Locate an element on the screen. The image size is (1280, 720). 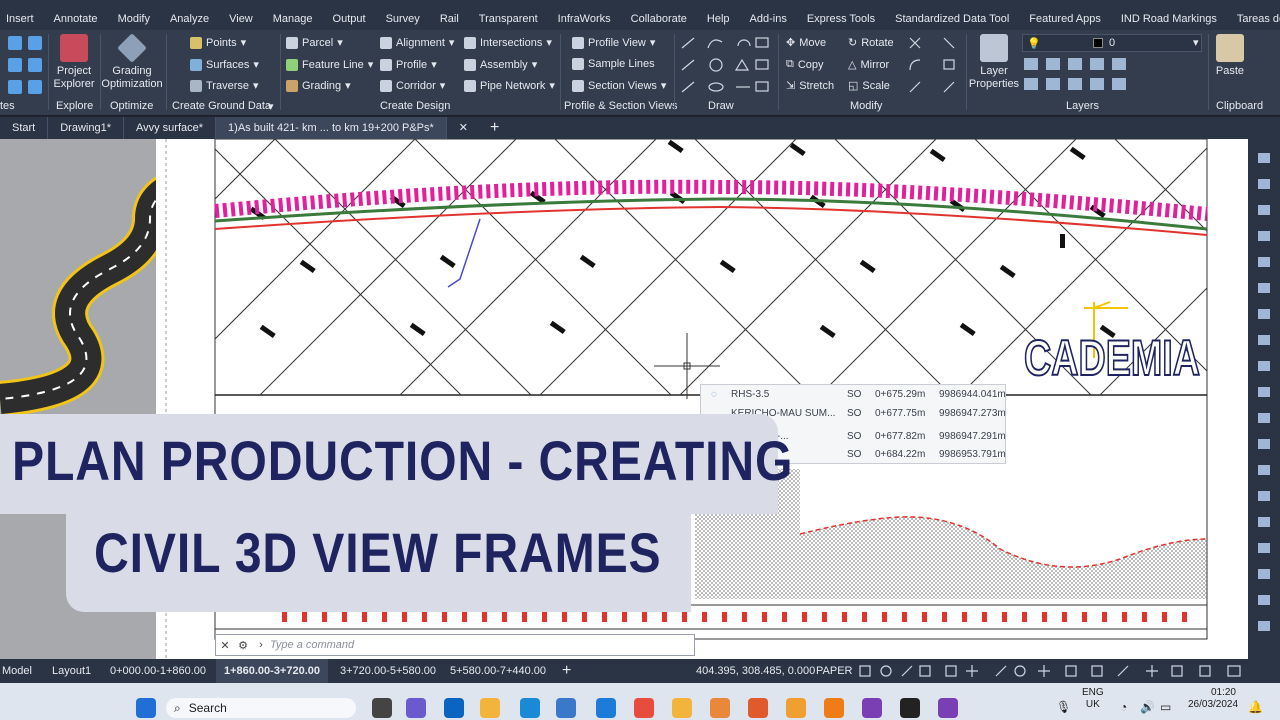
wifi-icon: ◔ is located at coordinates (1123, 707).